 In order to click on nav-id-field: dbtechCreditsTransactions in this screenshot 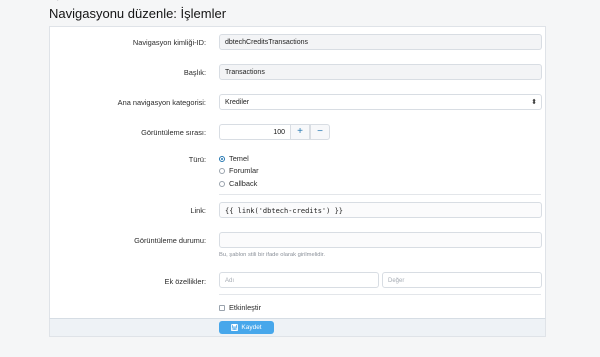, I will do `click(380, 42)`.